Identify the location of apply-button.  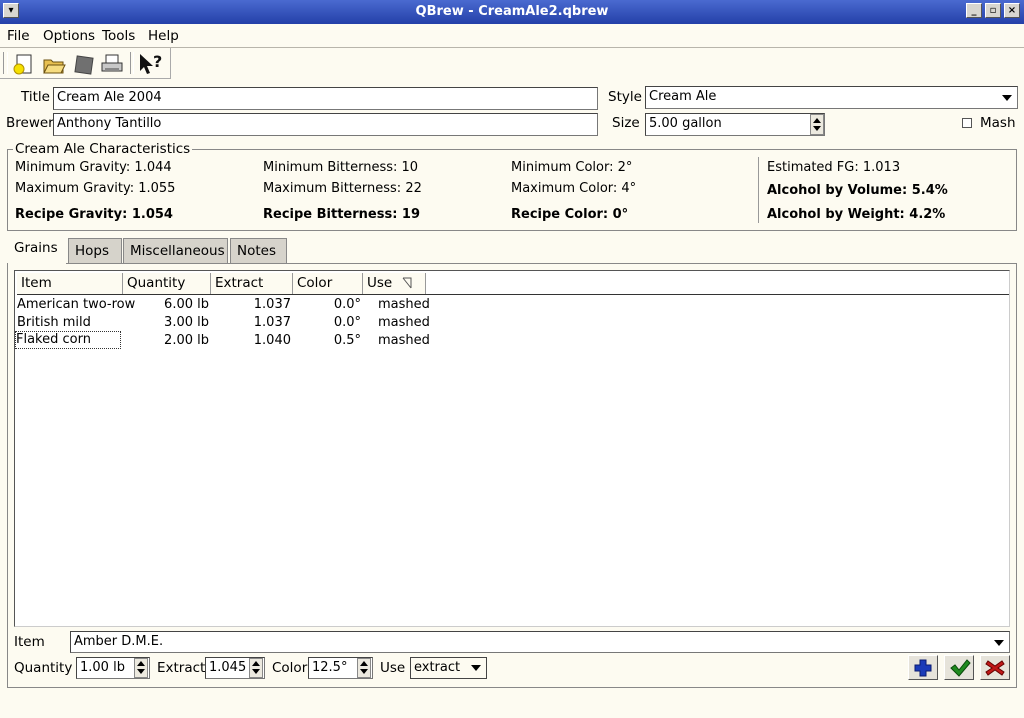
(959, 667).